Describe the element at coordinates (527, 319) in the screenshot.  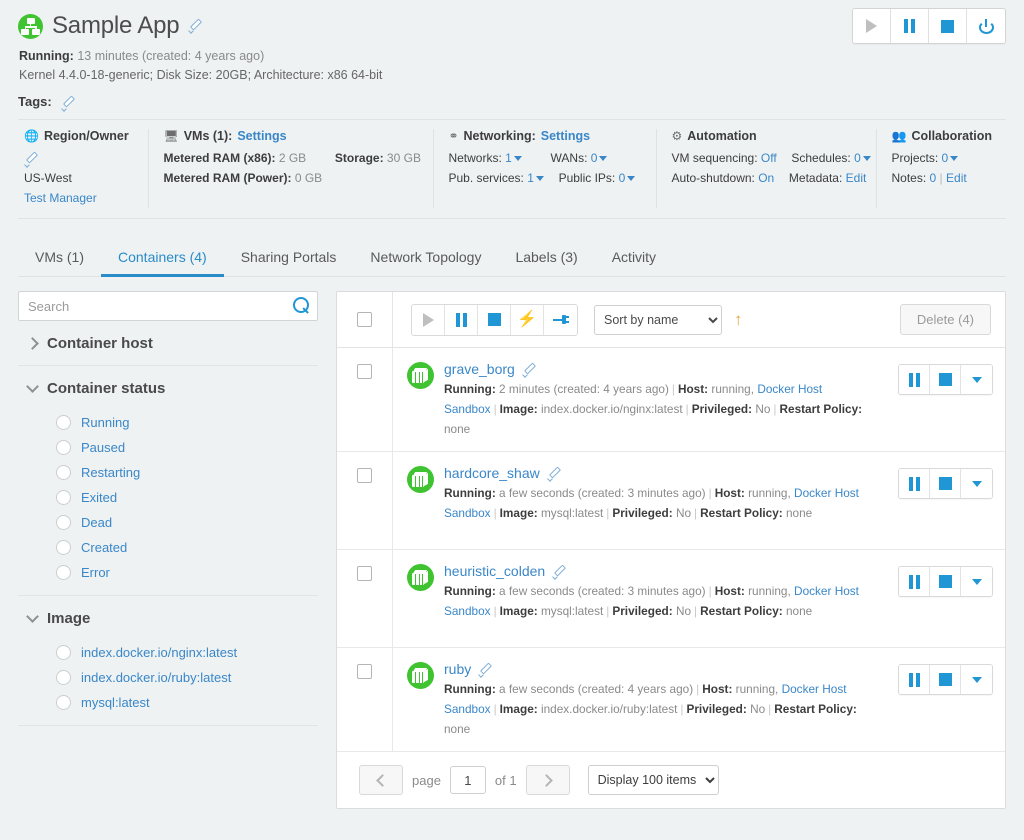
I see `bulk-restart-button: ⚡` at that location.